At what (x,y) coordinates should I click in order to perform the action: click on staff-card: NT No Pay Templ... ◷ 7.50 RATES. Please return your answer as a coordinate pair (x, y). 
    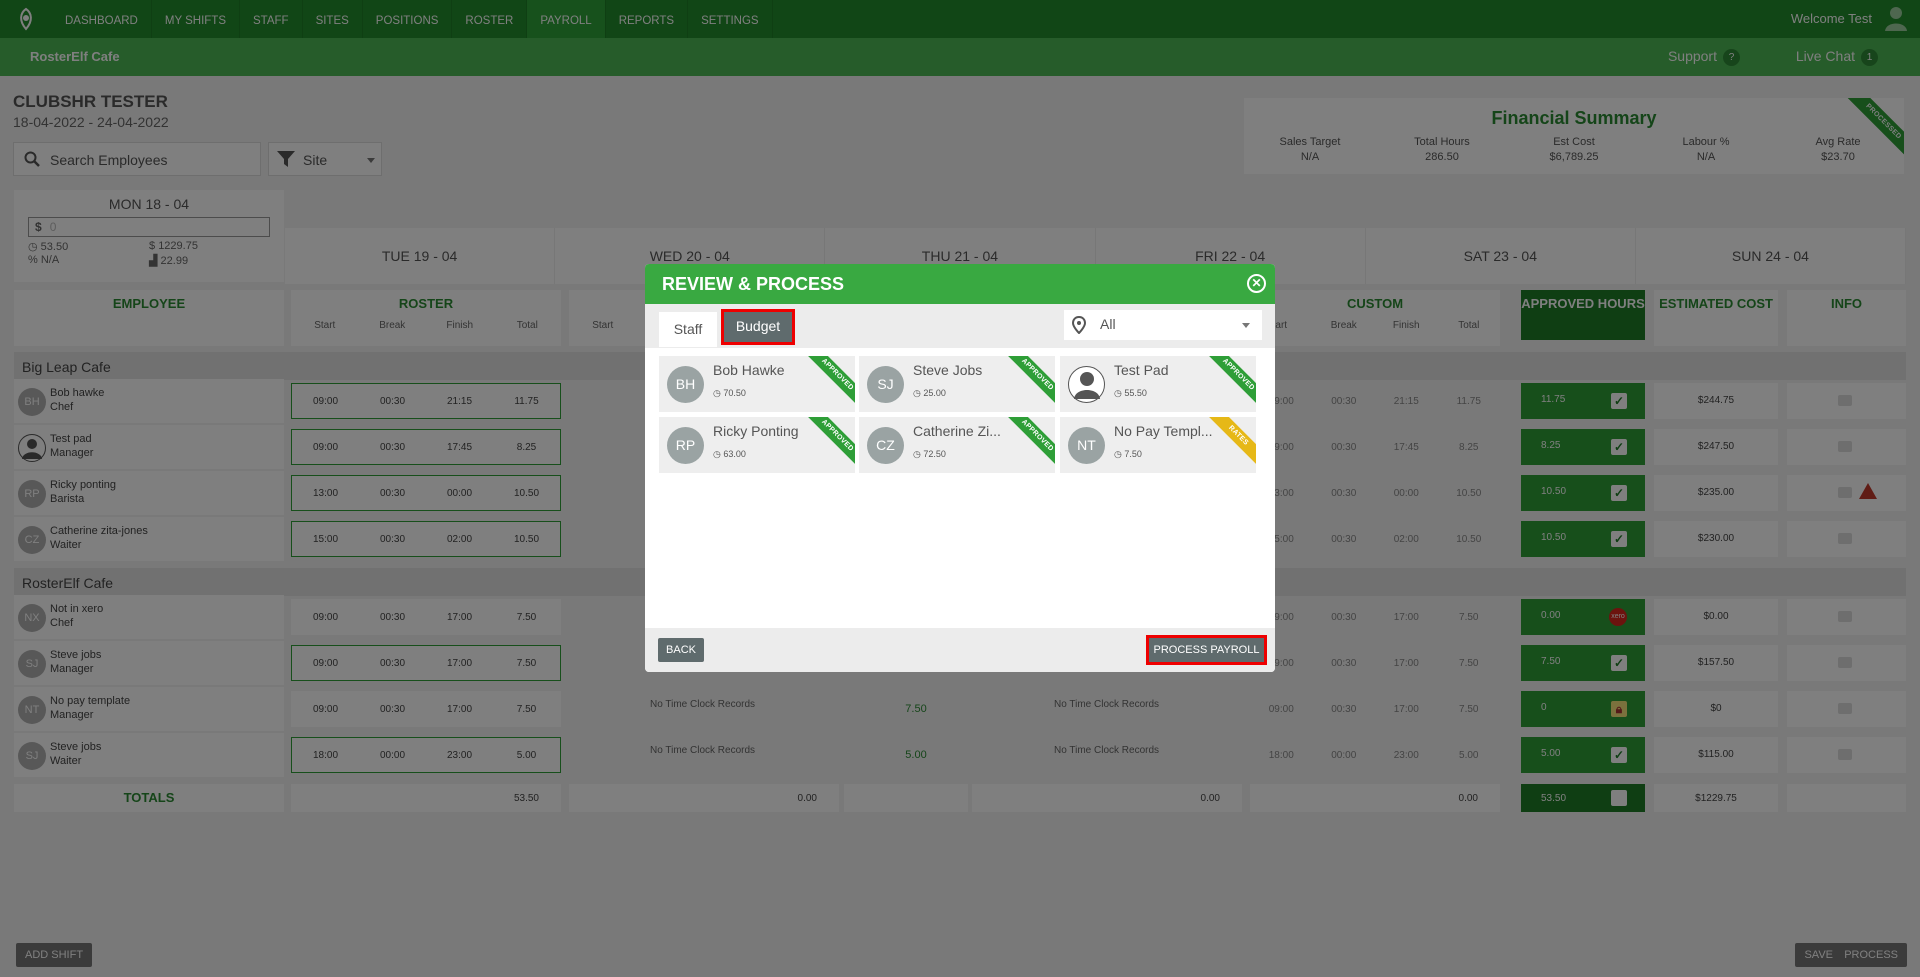
    Looking at the image, I should click on (1158, 445).